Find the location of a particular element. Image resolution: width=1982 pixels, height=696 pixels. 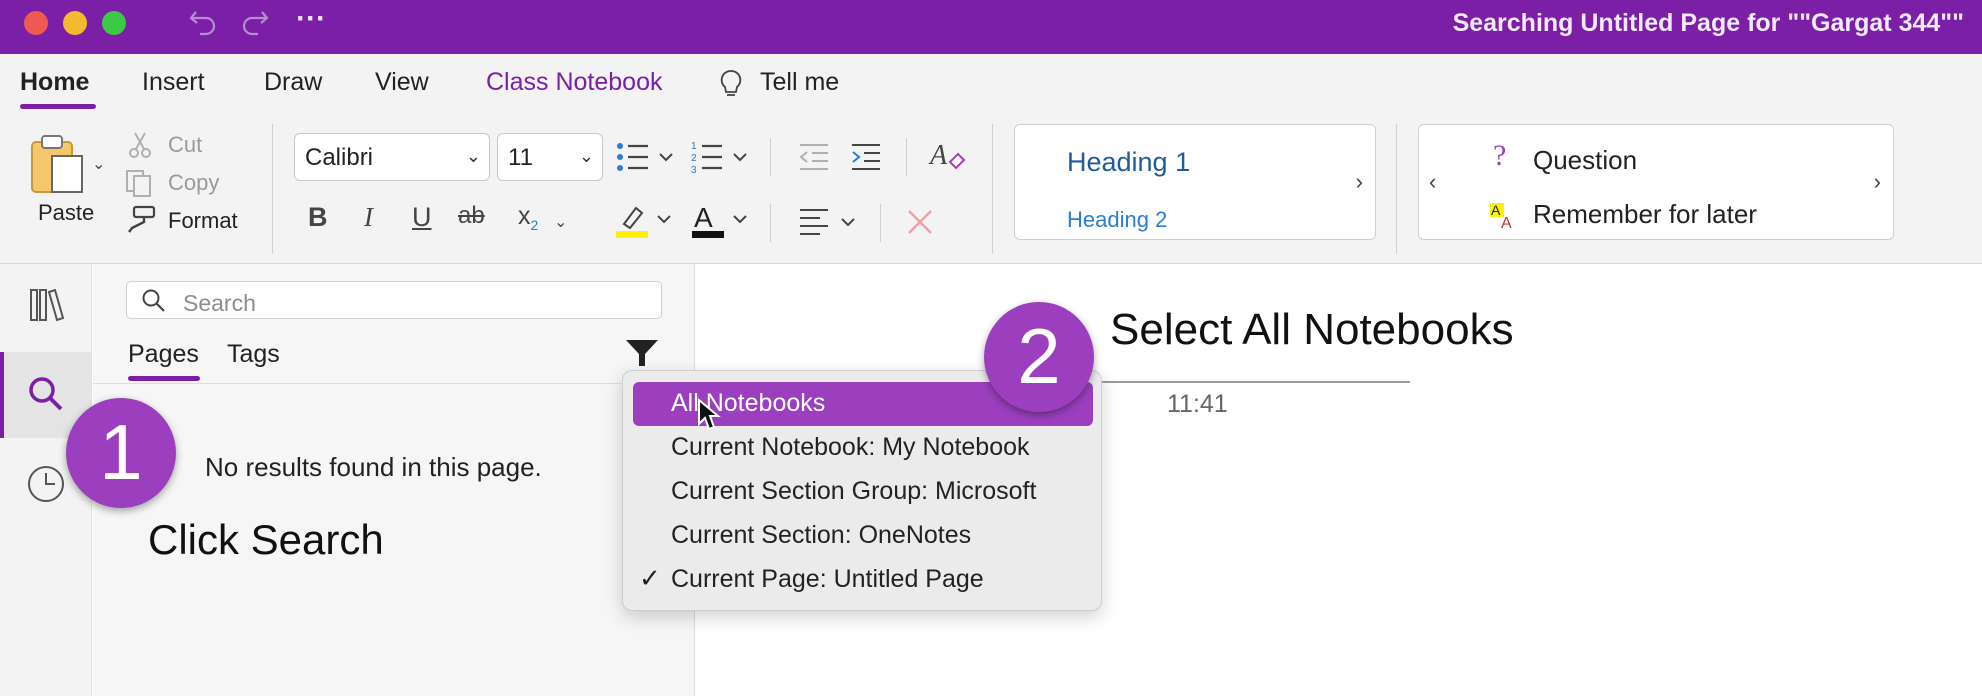

remember-tag: Remember for later is located at coordinates (1645, 214).